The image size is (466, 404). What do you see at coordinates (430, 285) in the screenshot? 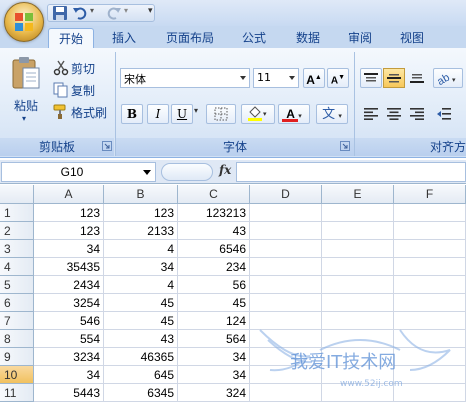
I see `cell-f5` at bounding box center [430, 285].